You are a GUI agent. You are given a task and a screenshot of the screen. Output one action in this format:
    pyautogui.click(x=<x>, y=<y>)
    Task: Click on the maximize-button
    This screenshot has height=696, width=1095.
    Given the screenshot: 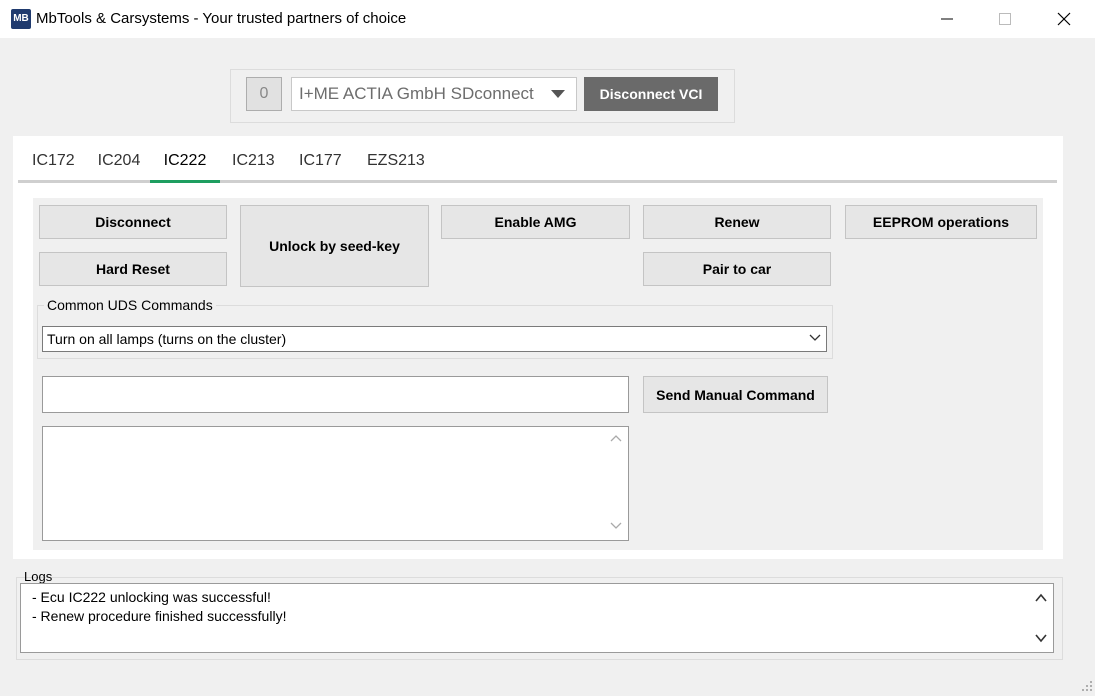 What is the action you would take?
    pyautogui.click(x=1005, y=19)
    